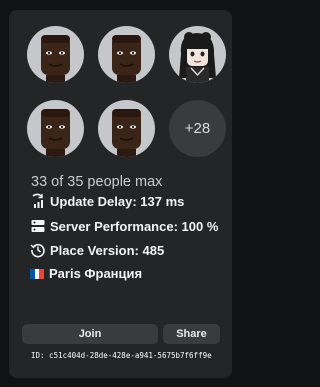 The height and width of the screenshot is (387, 320). Describe the element at coordinates (38, 201) in the screenshot. I see `network-refresh-icon` at that location.